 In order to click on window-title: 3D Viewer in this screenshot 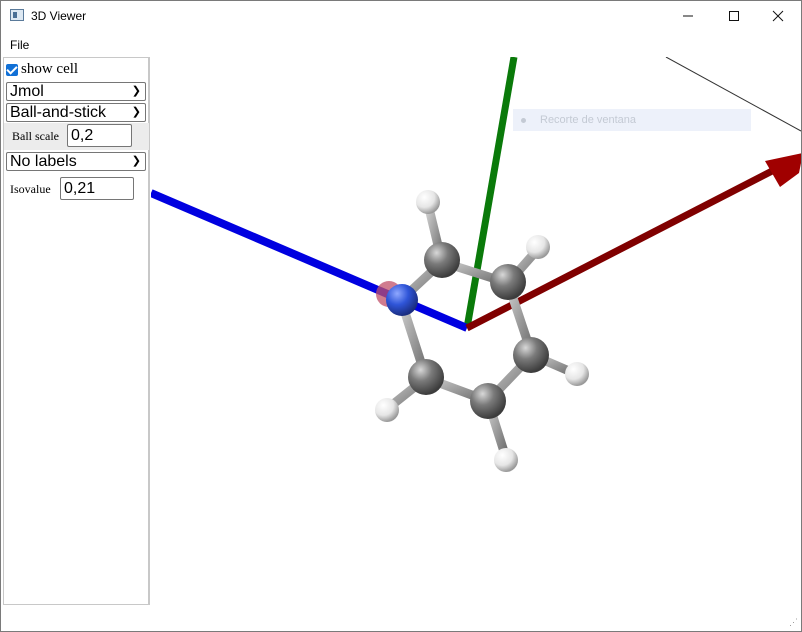, I will do `click(59, 16)`.